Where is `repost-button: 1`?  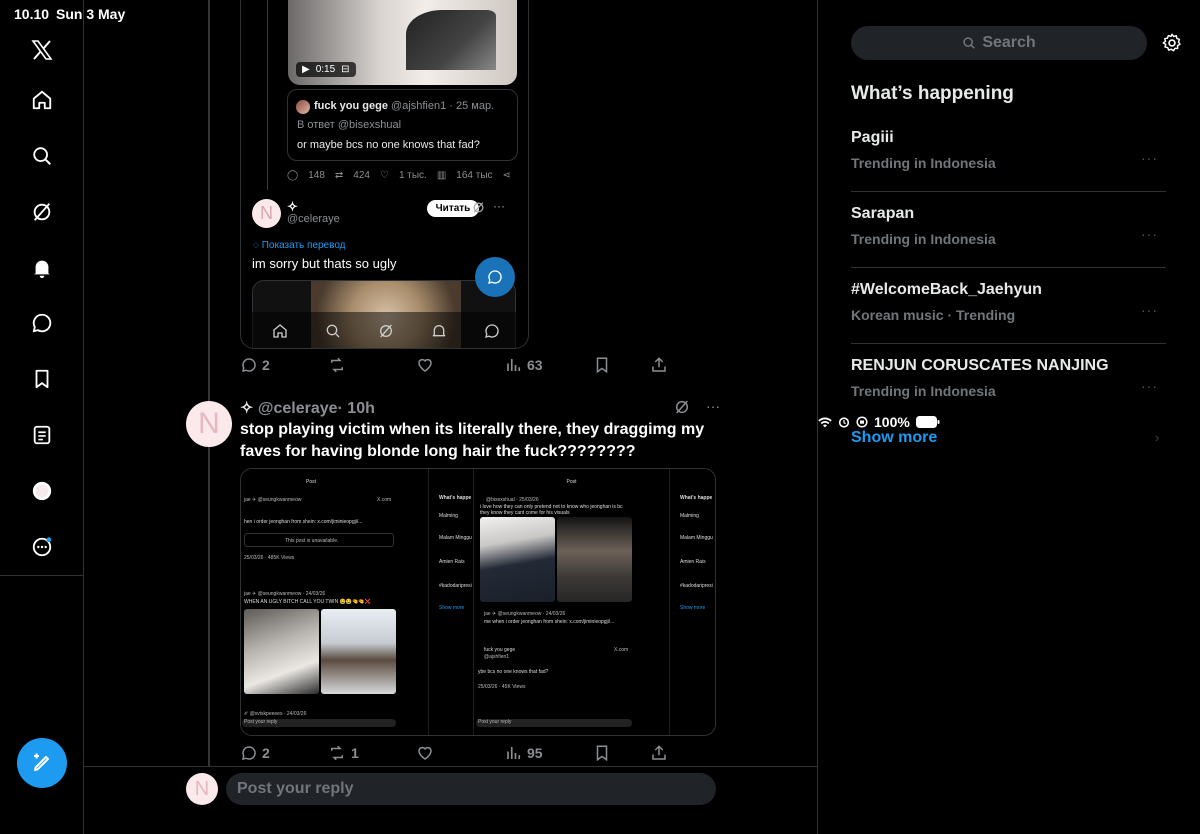
repost-button: 1 is located at coordinates (343, 753).